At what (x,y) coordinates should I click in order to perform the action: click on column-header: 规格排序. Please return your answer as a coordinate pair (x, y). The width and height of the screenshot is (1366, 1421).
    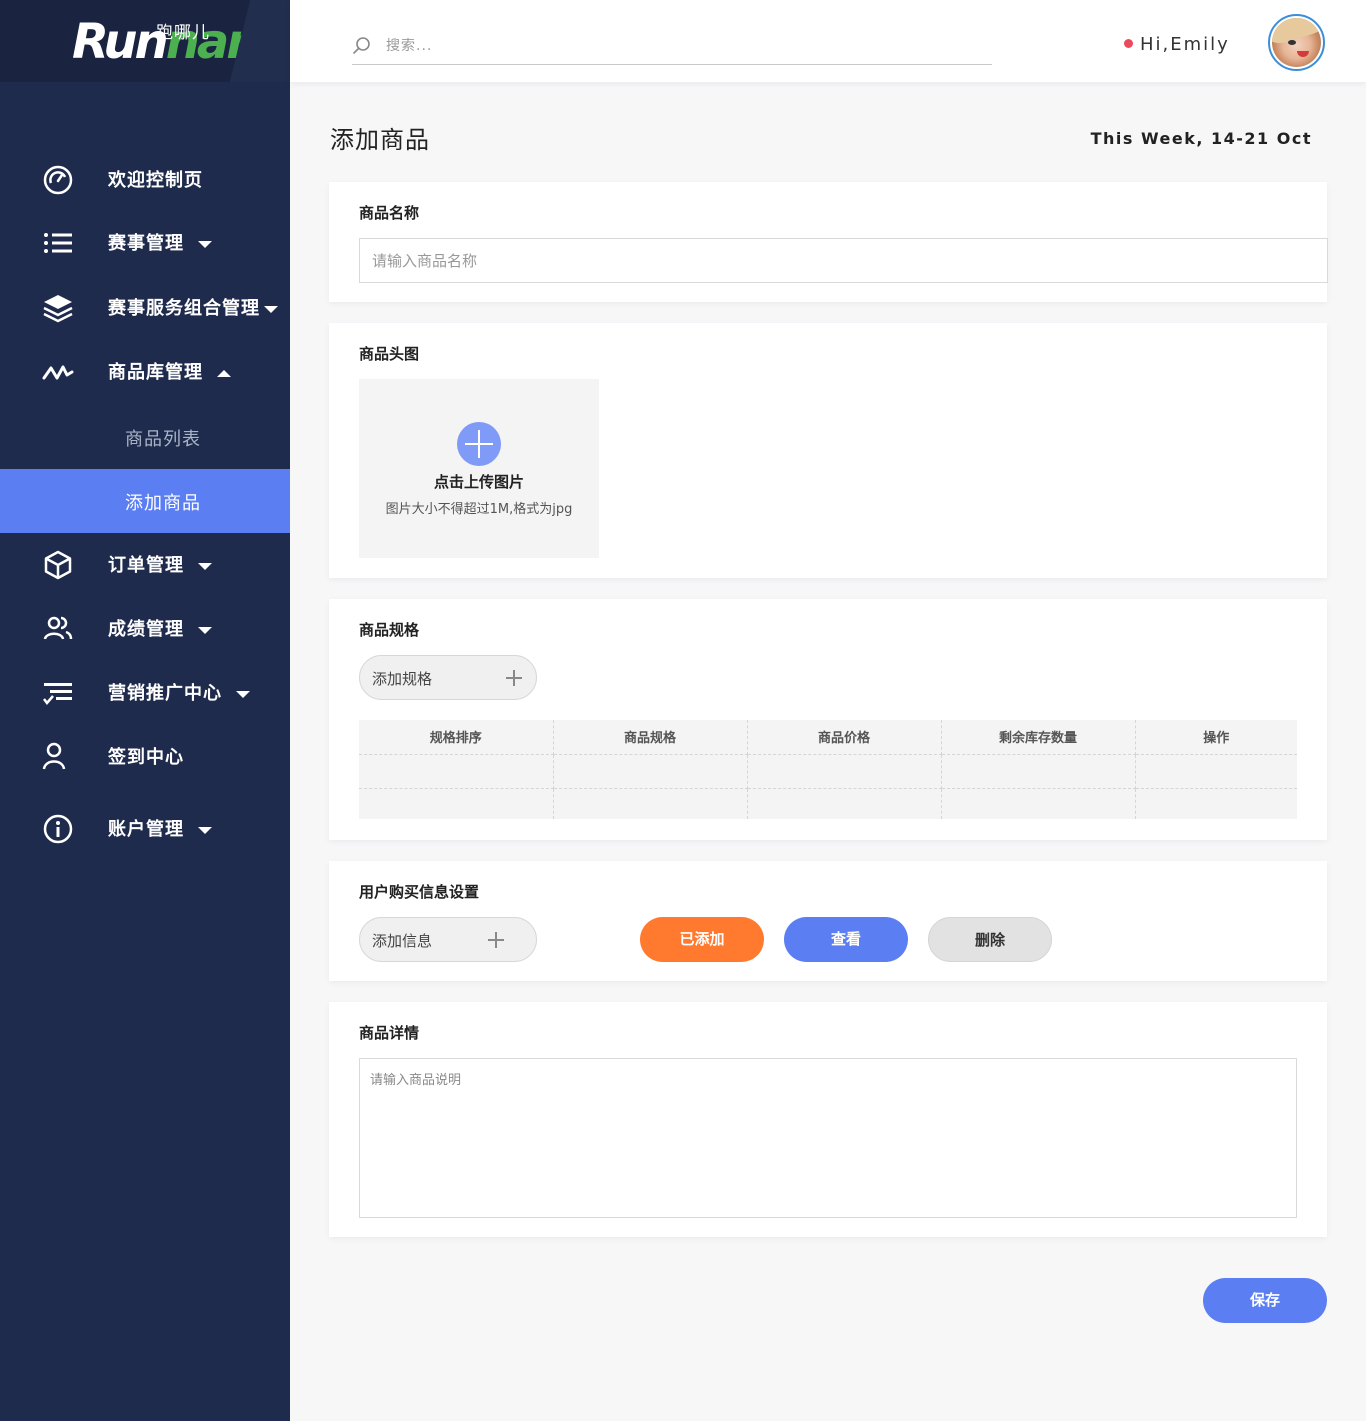
    Looking at the image, I should click on (456, 737).